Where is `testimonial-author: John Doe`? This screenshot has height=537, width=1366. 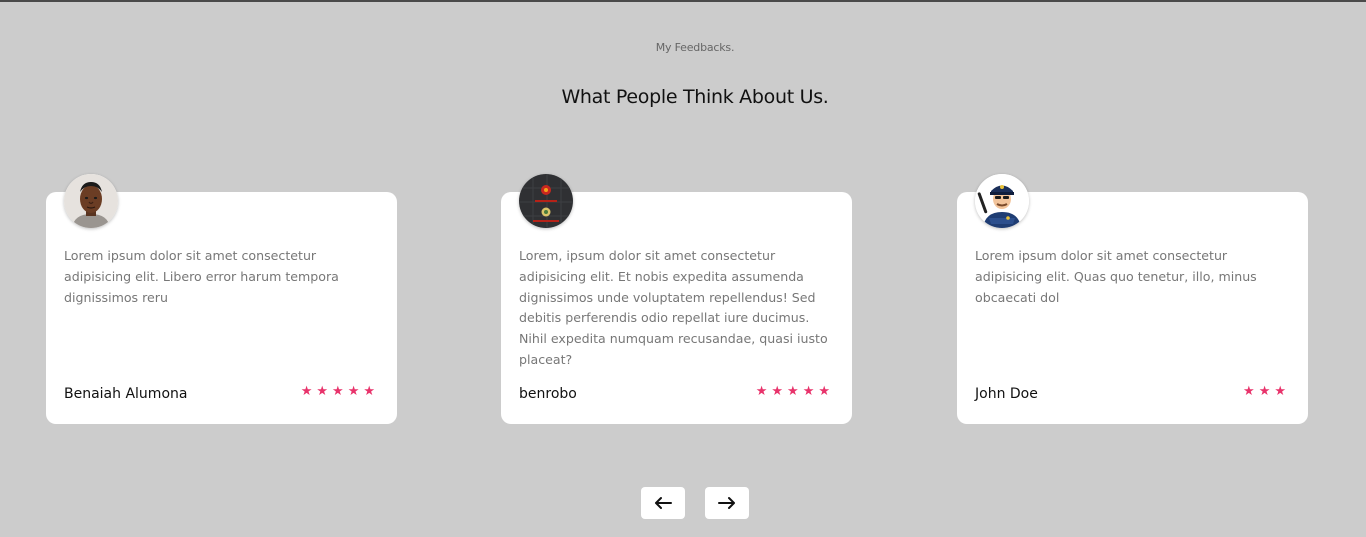
testimonial-author: John Doe is located at coordinates (1006, 394).